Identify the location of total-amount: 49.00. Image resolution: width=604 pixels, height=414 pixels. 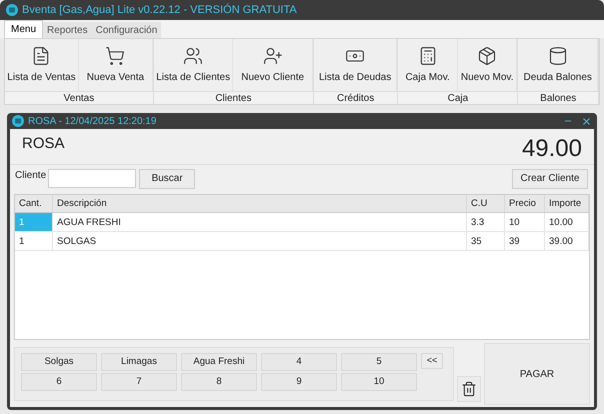
(552, 149).